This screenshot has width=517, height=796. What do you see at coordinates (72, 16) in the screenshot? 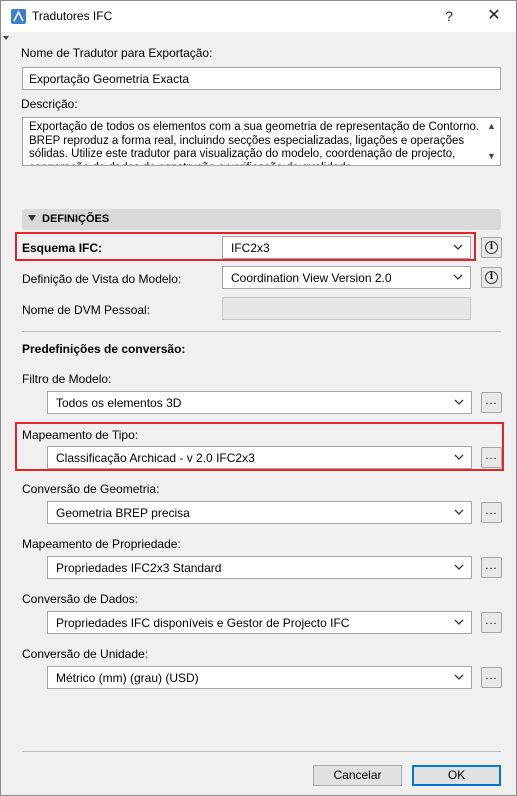
I see `window-title: Tradutores IFC` at bounding box center [72, 16].